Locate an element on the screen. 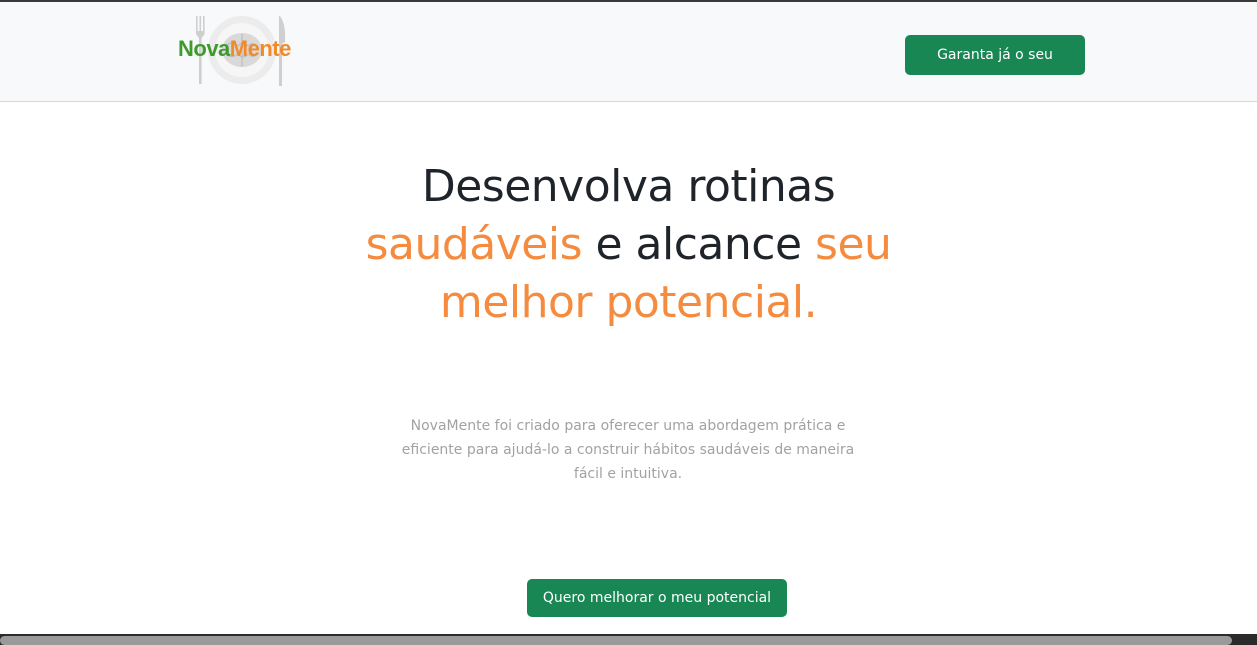  logo-text-nova: Nova is located at coordinates (204, 48).